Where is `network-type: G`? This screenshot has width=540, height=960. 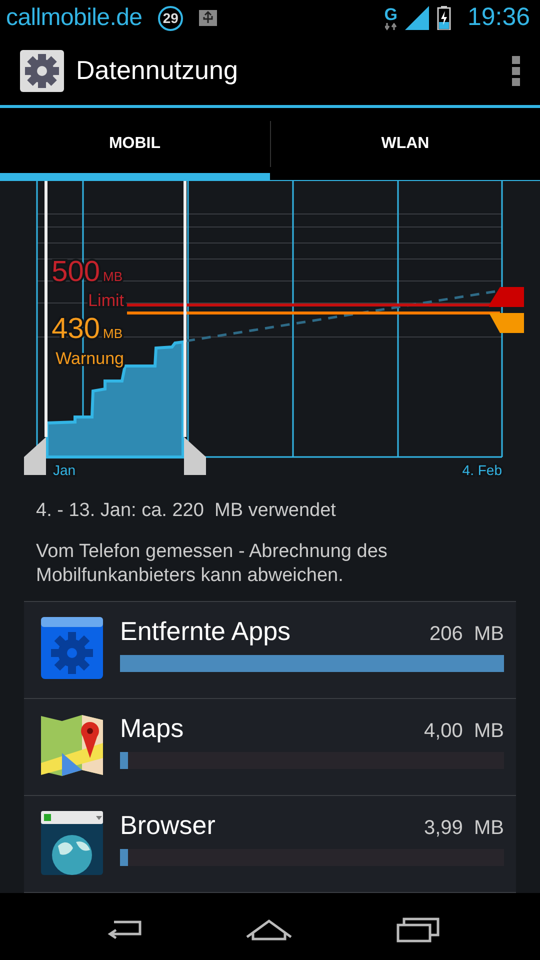 network-type: G is located at coordinates (391, 14).